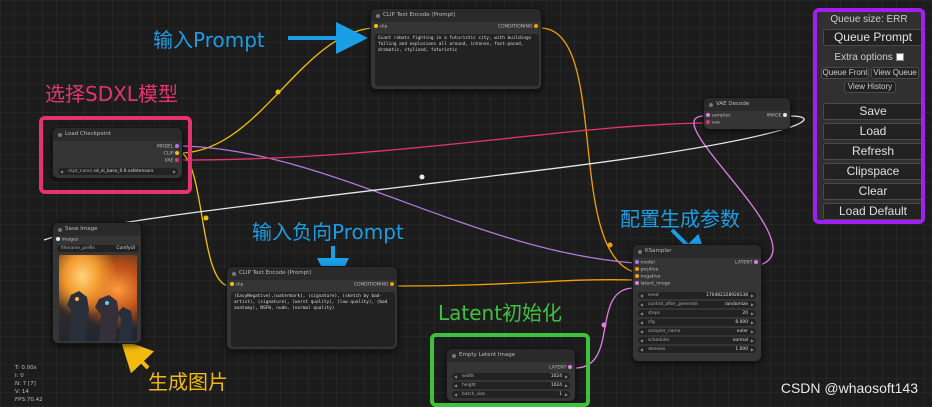  I want to click on robot-silhouettes, so click(100, 316).